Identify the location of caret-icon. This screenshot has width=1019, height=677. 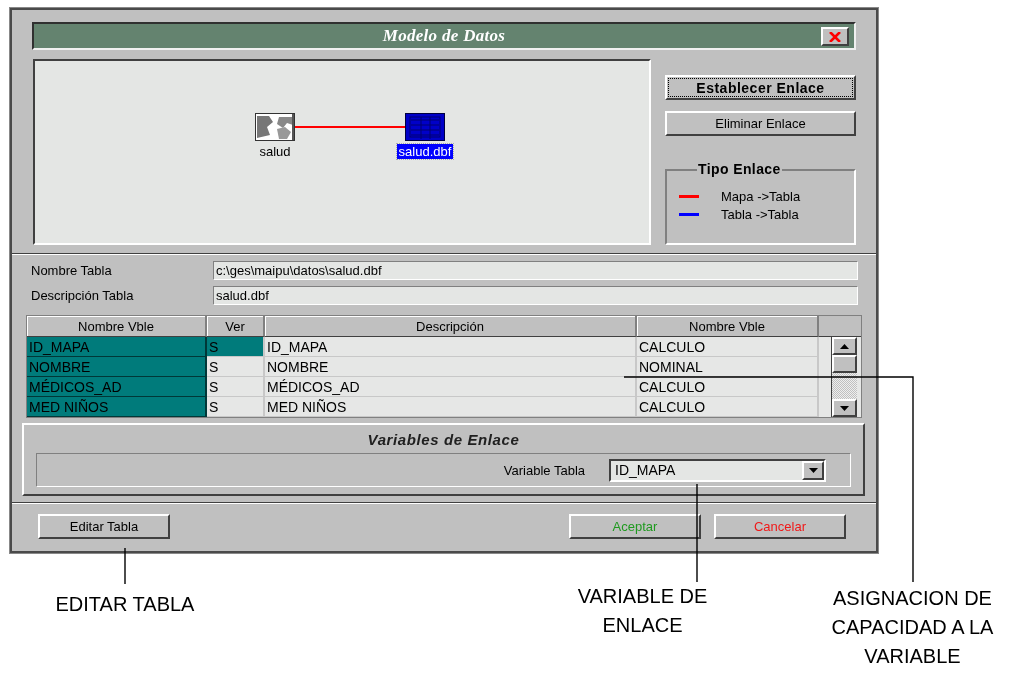
(813, 470).